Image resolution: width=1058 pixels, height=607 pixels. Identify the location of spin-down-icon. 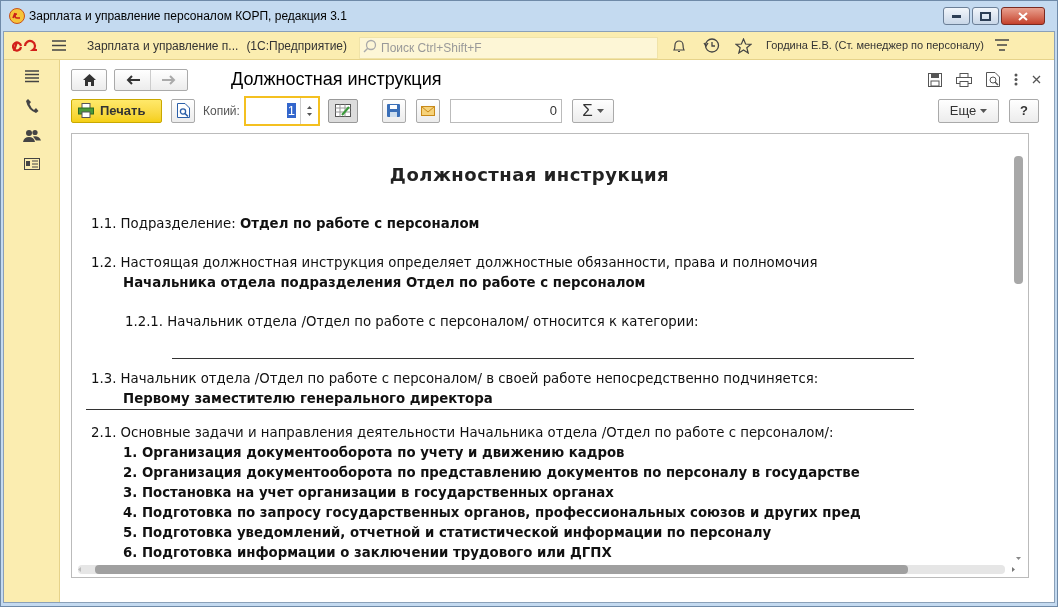
(309, 114).